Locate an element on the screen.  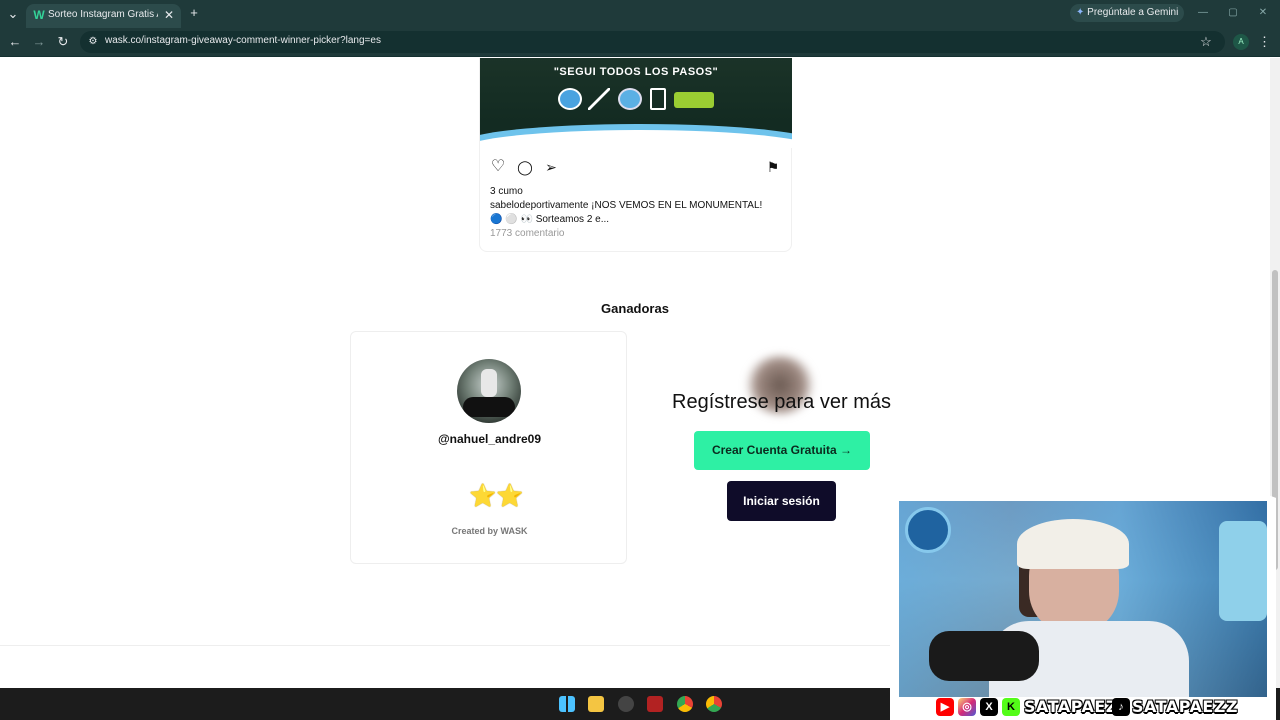
gemini-label: Pregúntale a Gemini is located at coordinates (1133, 12).